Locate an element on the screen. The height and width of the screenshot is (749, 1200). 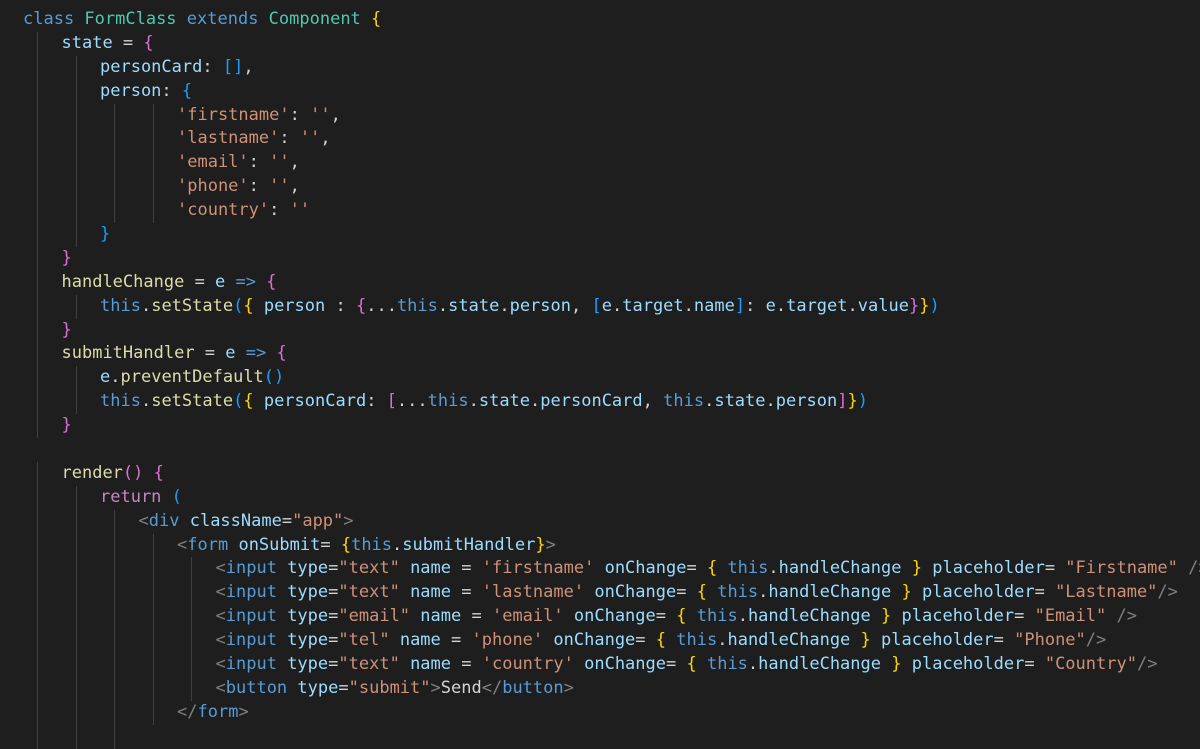
code-token: "Email" is located at coordinates (1071, 616).